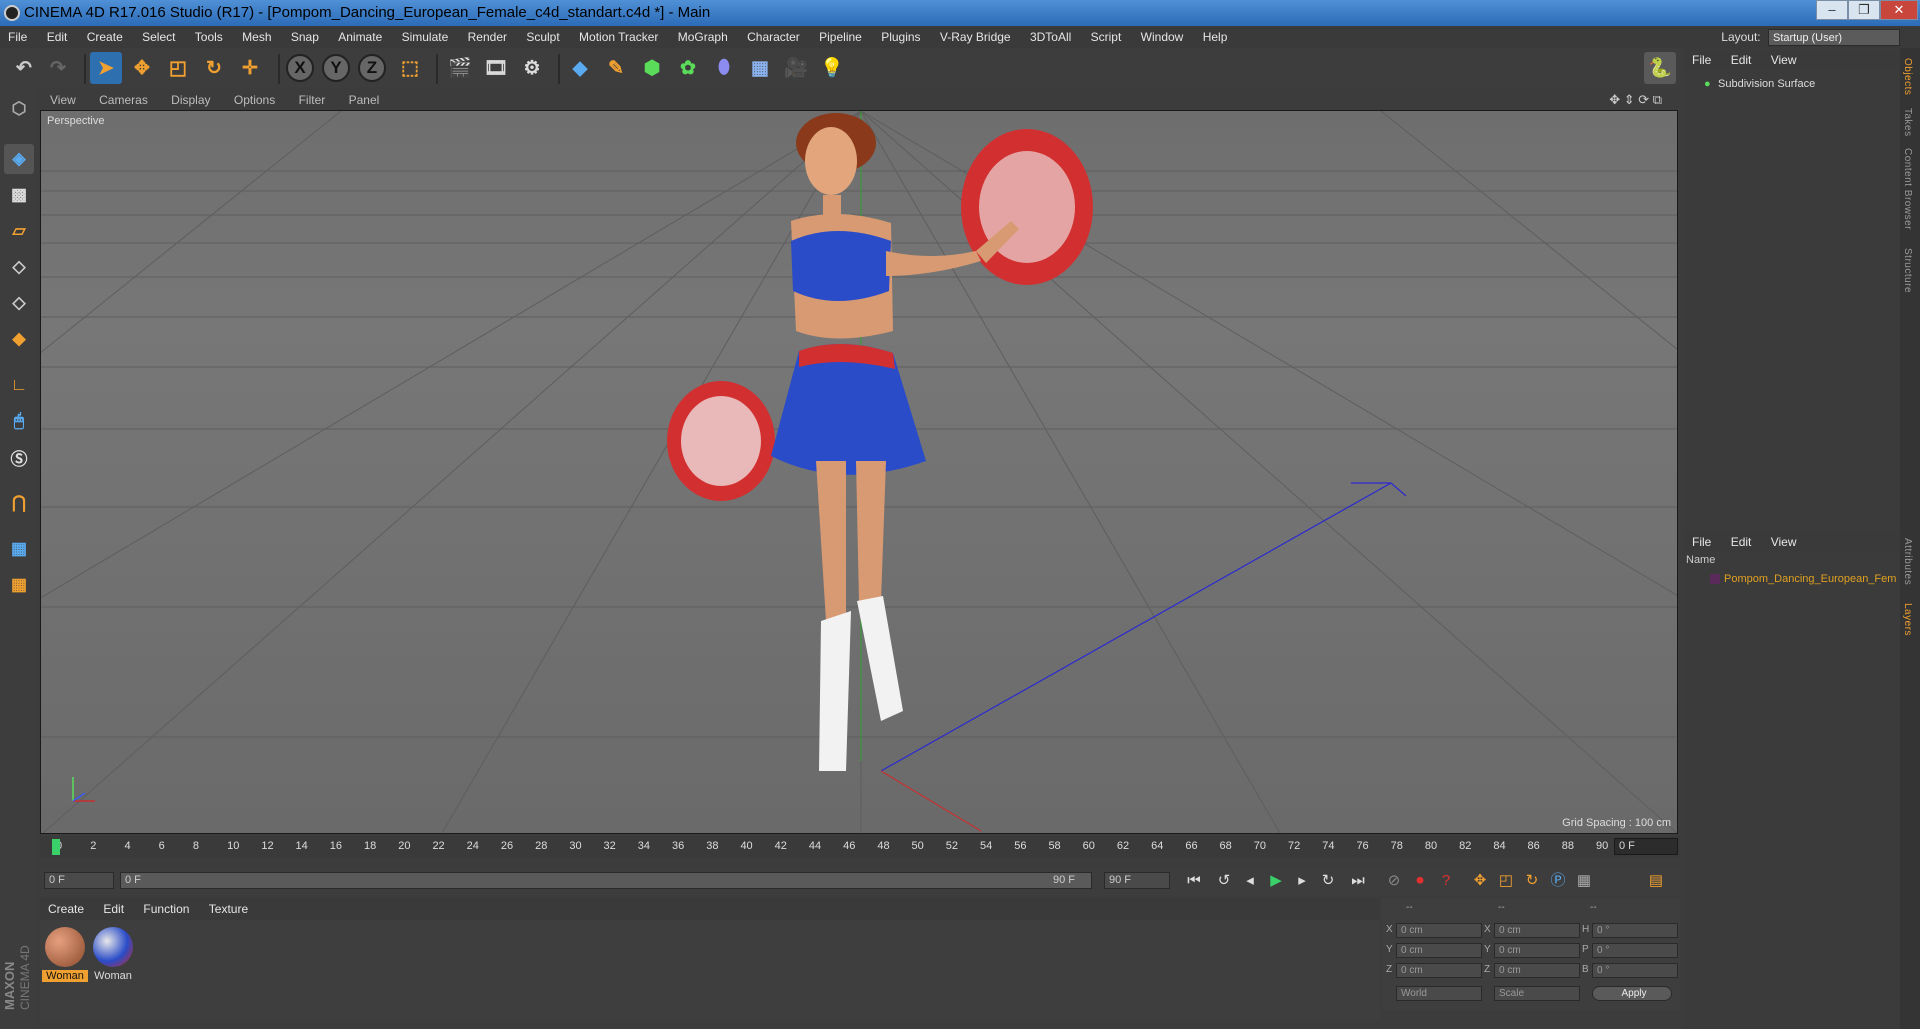 The width and height of the screenshot is (1920, 1029). What do you see at coordinates (1792, 579) in the screenshot?
I see `layer-row: Pompom_Dancing_European_Fem` at bounding box center [1792, 579].